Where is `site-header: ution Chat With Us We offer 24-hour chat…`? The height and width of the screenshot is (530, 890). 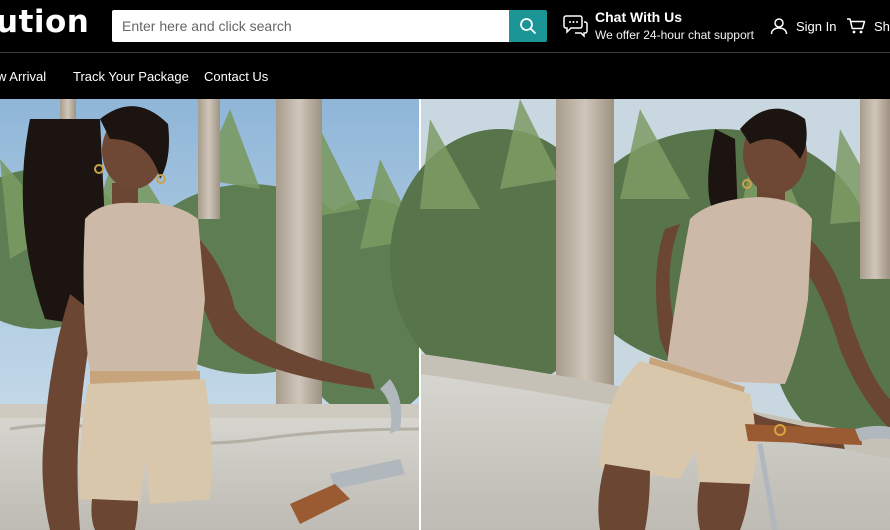 site-header: ution Chat With Us We offer 24-hour chat… is located at coordinates (445, 26).